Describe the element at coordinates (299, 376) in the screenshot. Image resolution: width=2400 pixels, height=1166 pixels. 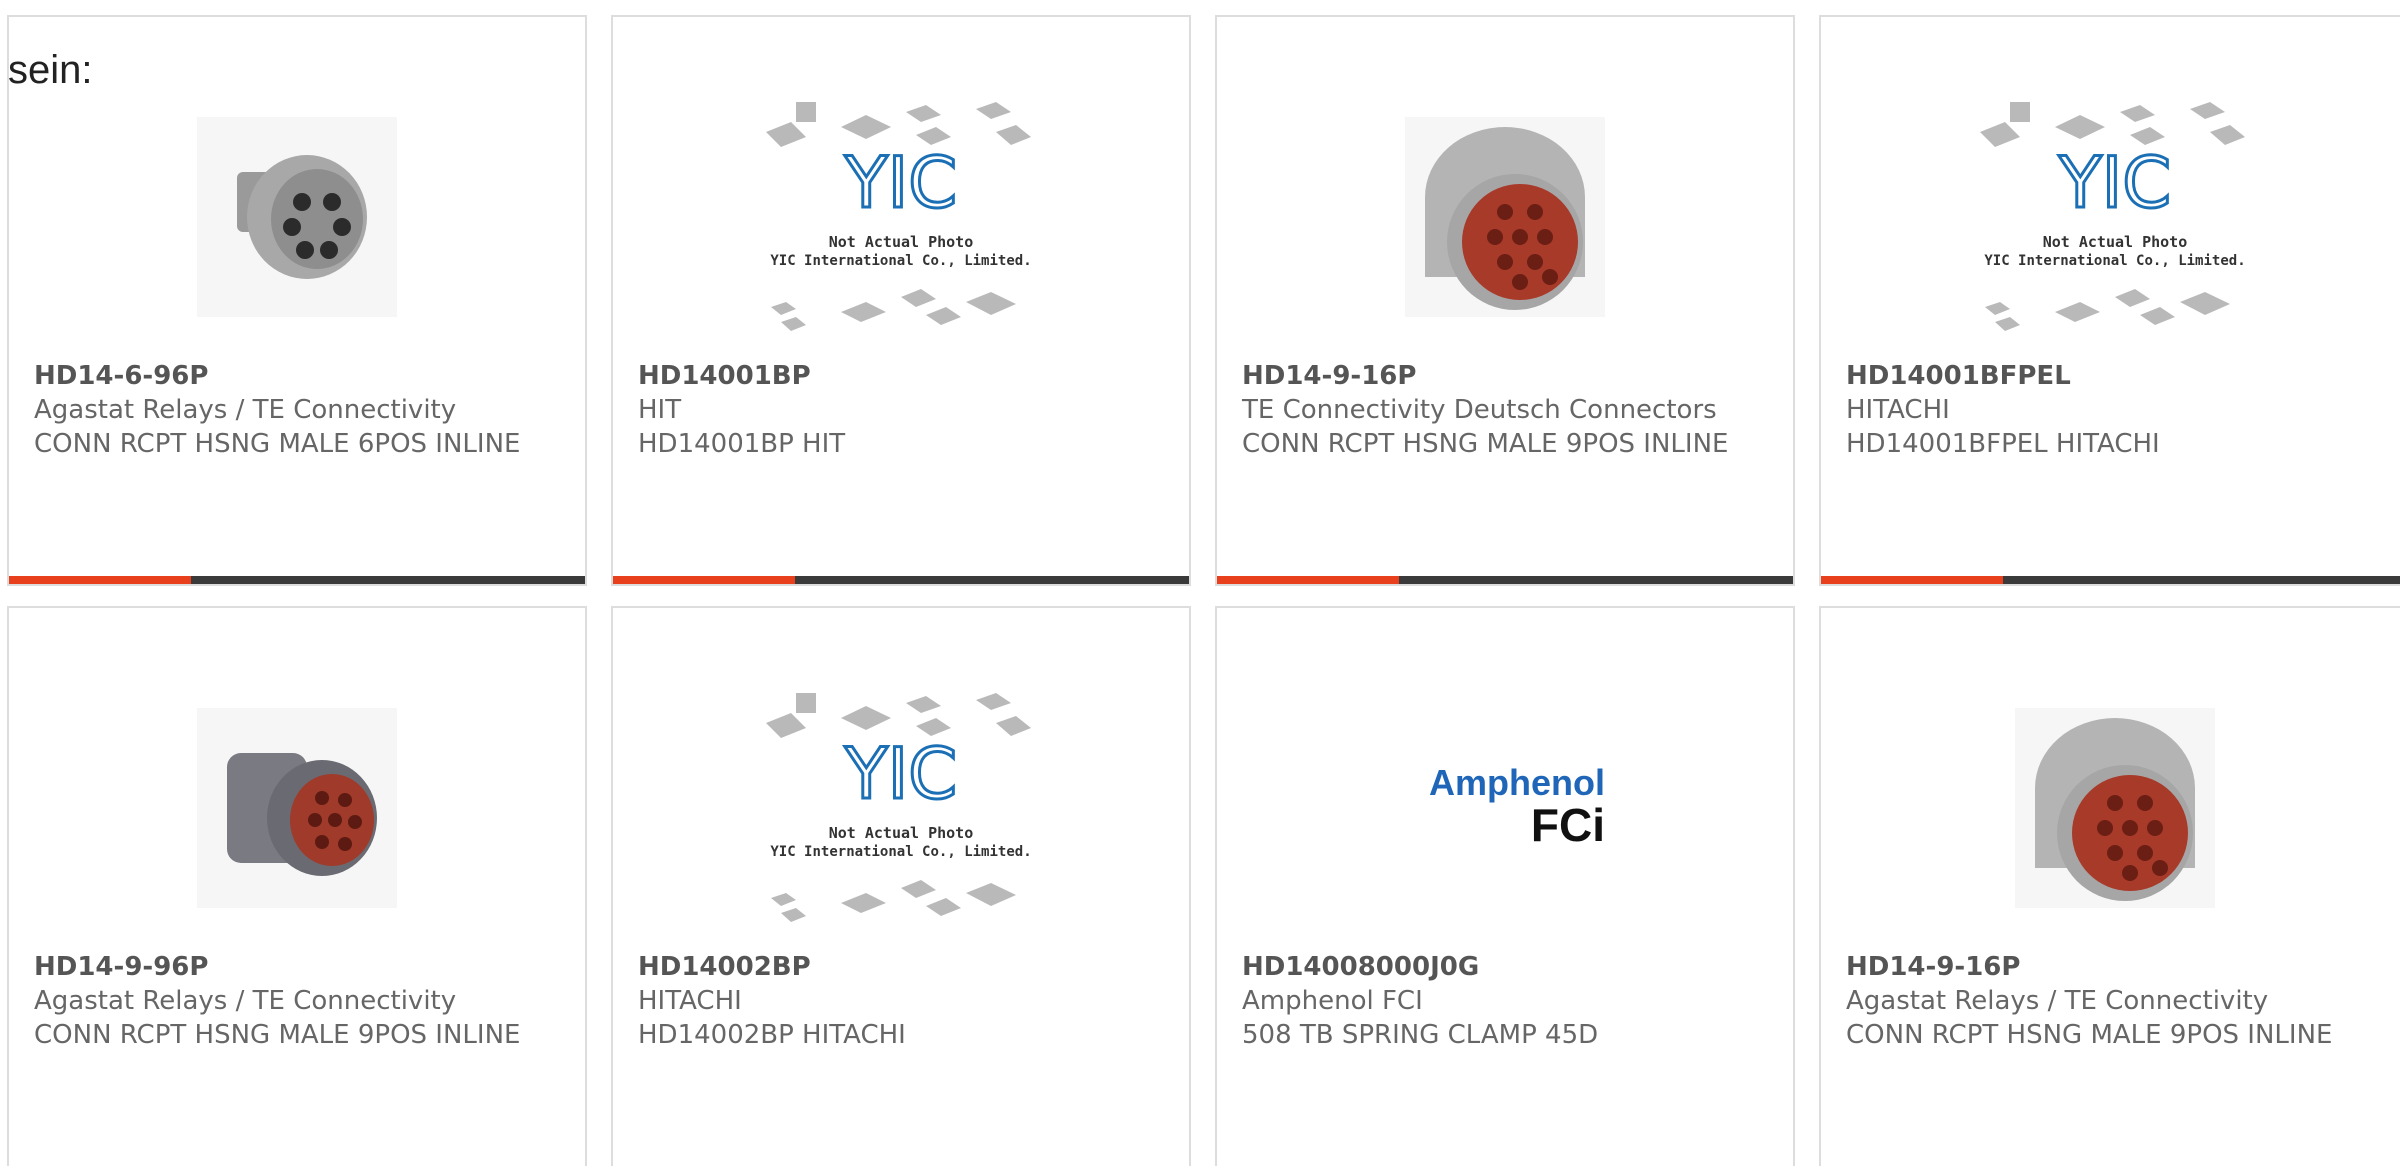
I see `part-number: HD14-6-96P` at that location.